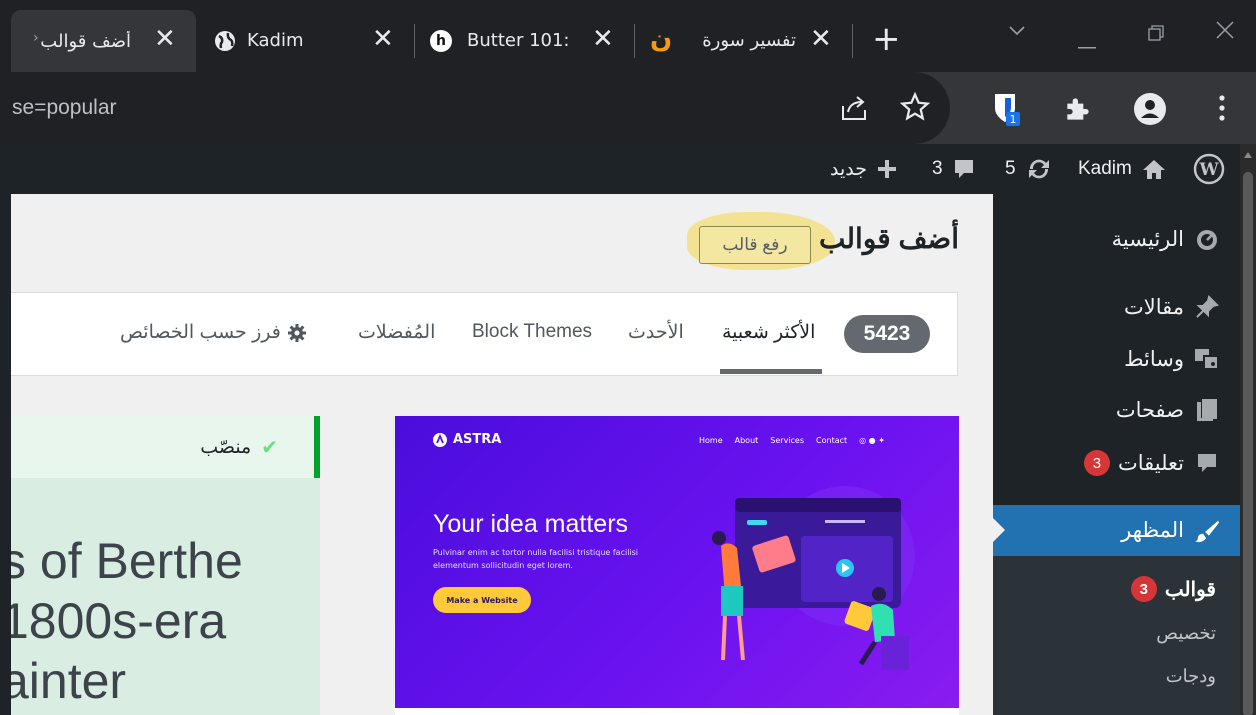  Describe the element at coordinates (937, 168) in the screenshot. I see `comments-count: 3` at that location.